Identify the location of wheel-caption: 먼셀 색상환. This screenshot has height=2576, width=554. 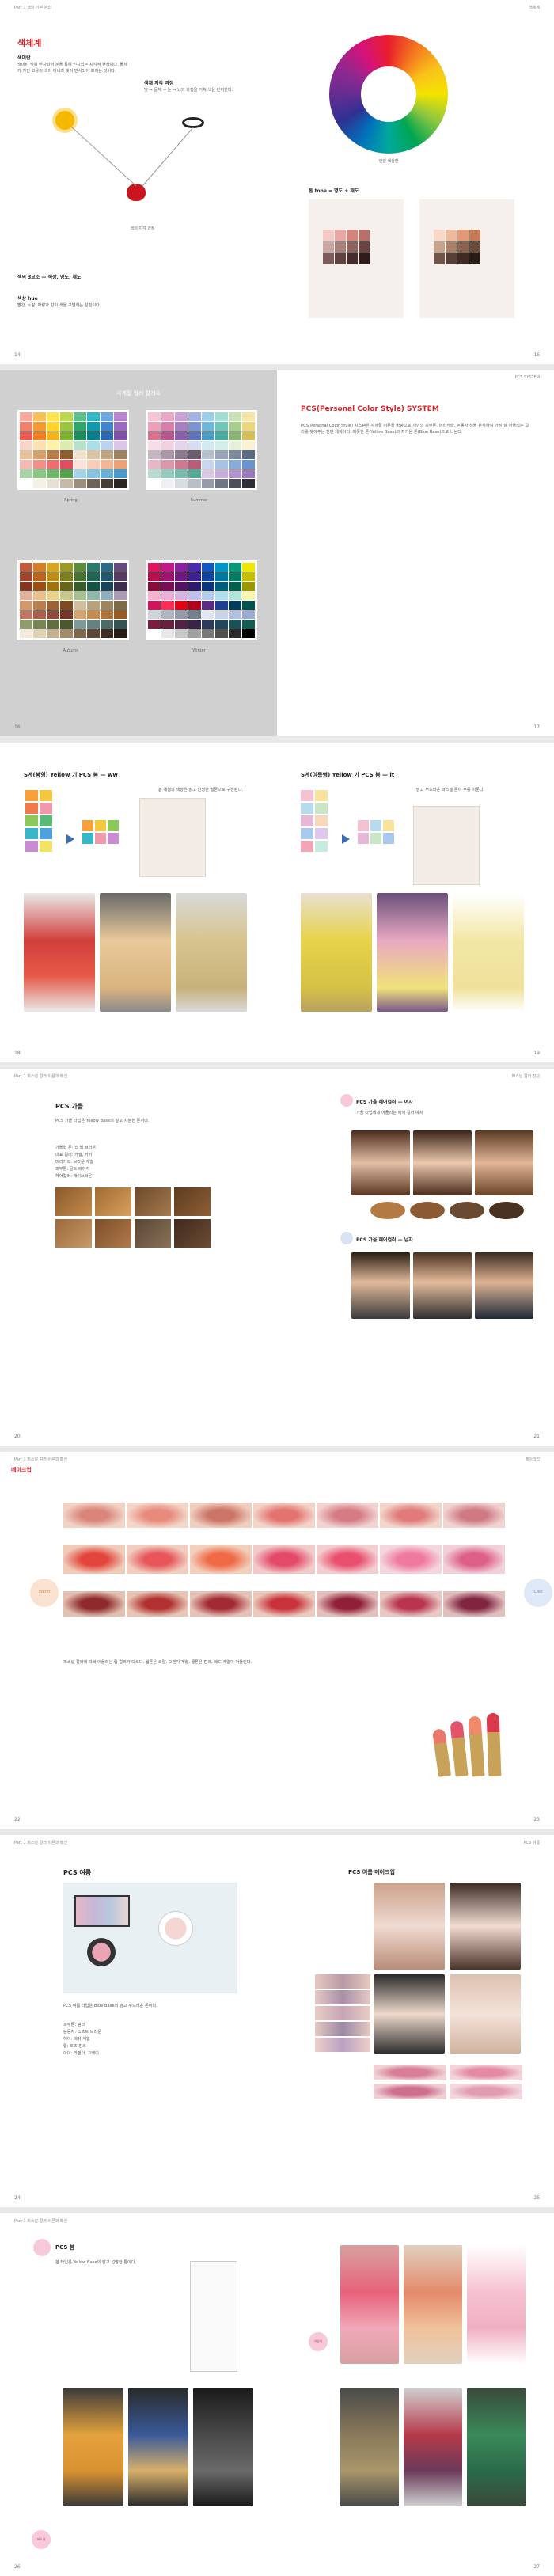
(388, 161).